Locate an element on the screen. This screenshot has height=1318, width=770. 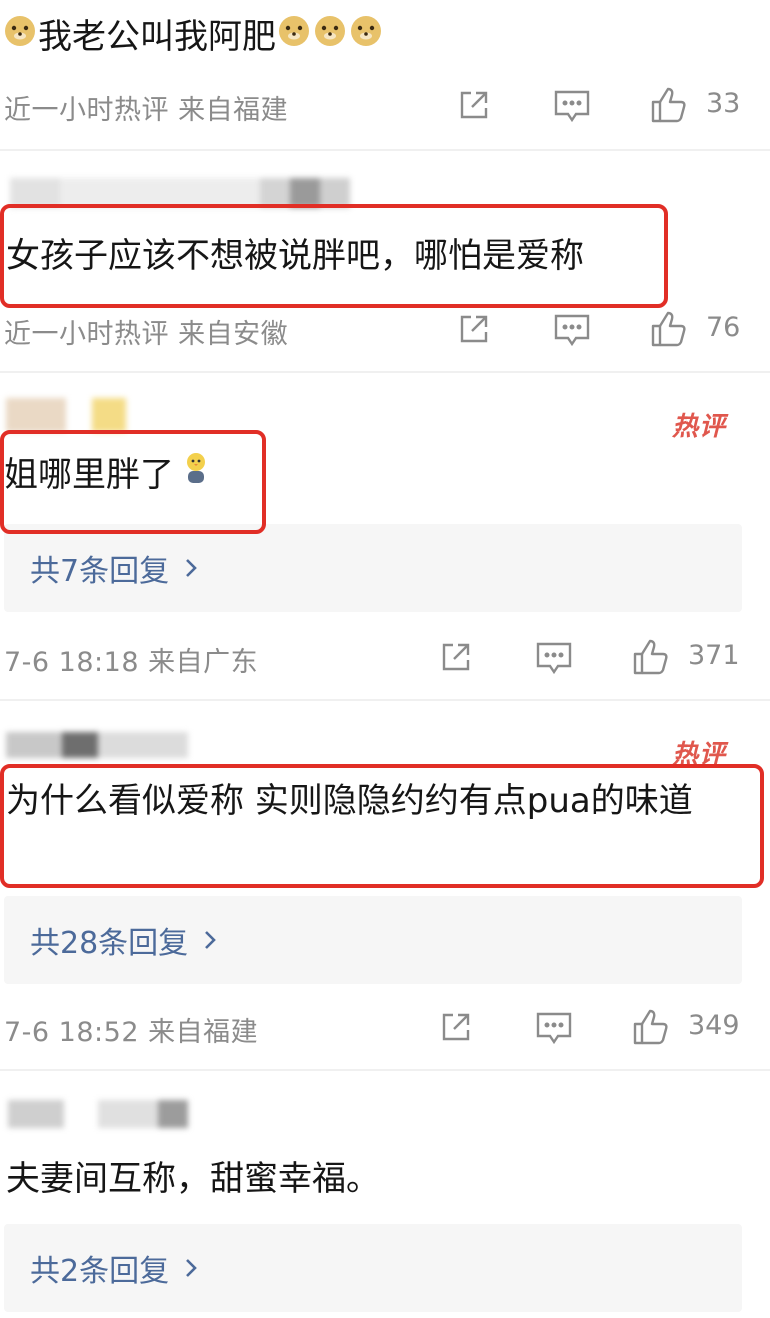
comment-2-meta: 近一小时热评 来自安徽 is located at coordinates (146, 334).